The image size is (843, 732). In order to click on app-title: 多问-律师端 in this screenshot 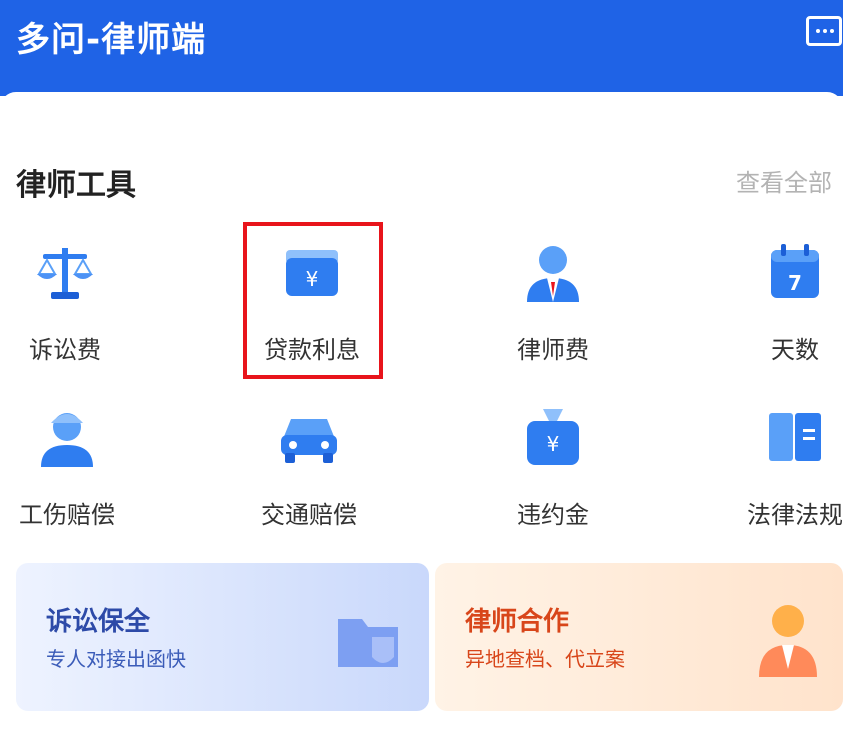, I will do `click(111, 40)`.